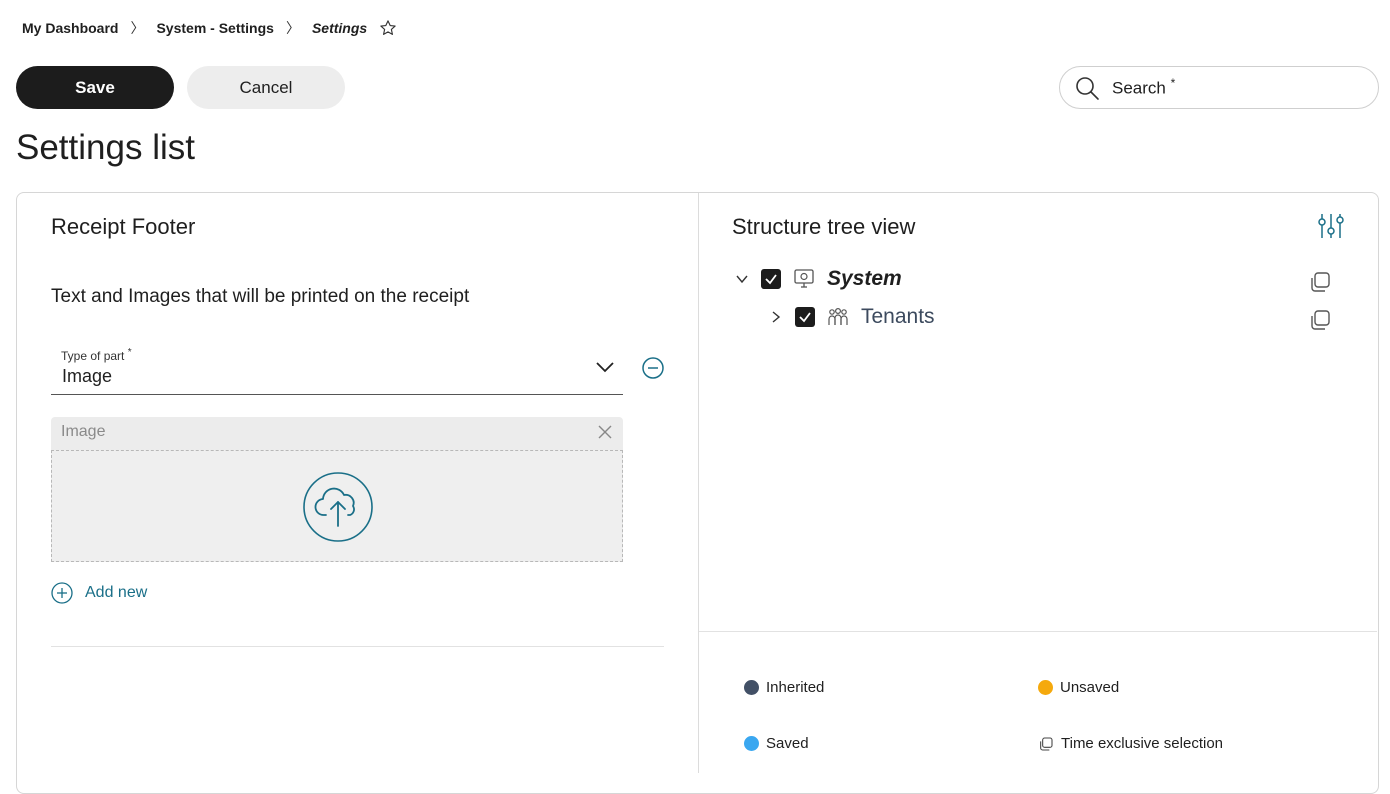 The height and width of the screenshot is (794, 1390). Describe the element at coordinates (653, 368) in the screenshot. I see `remove-part-icon` at that location.